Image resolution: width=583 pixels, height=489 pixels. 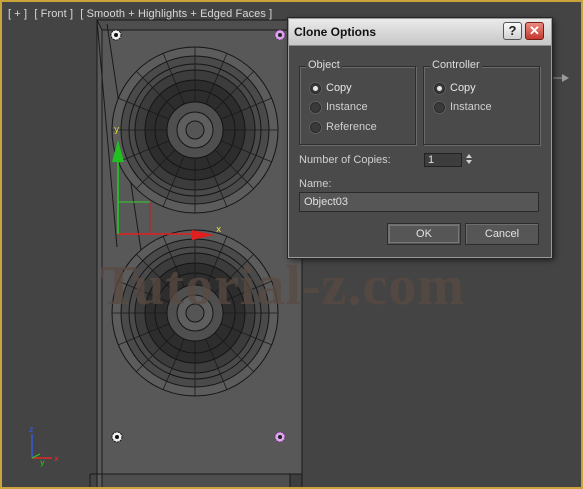 I want to click on screw-bottom-left, so click(x=117, y=437).